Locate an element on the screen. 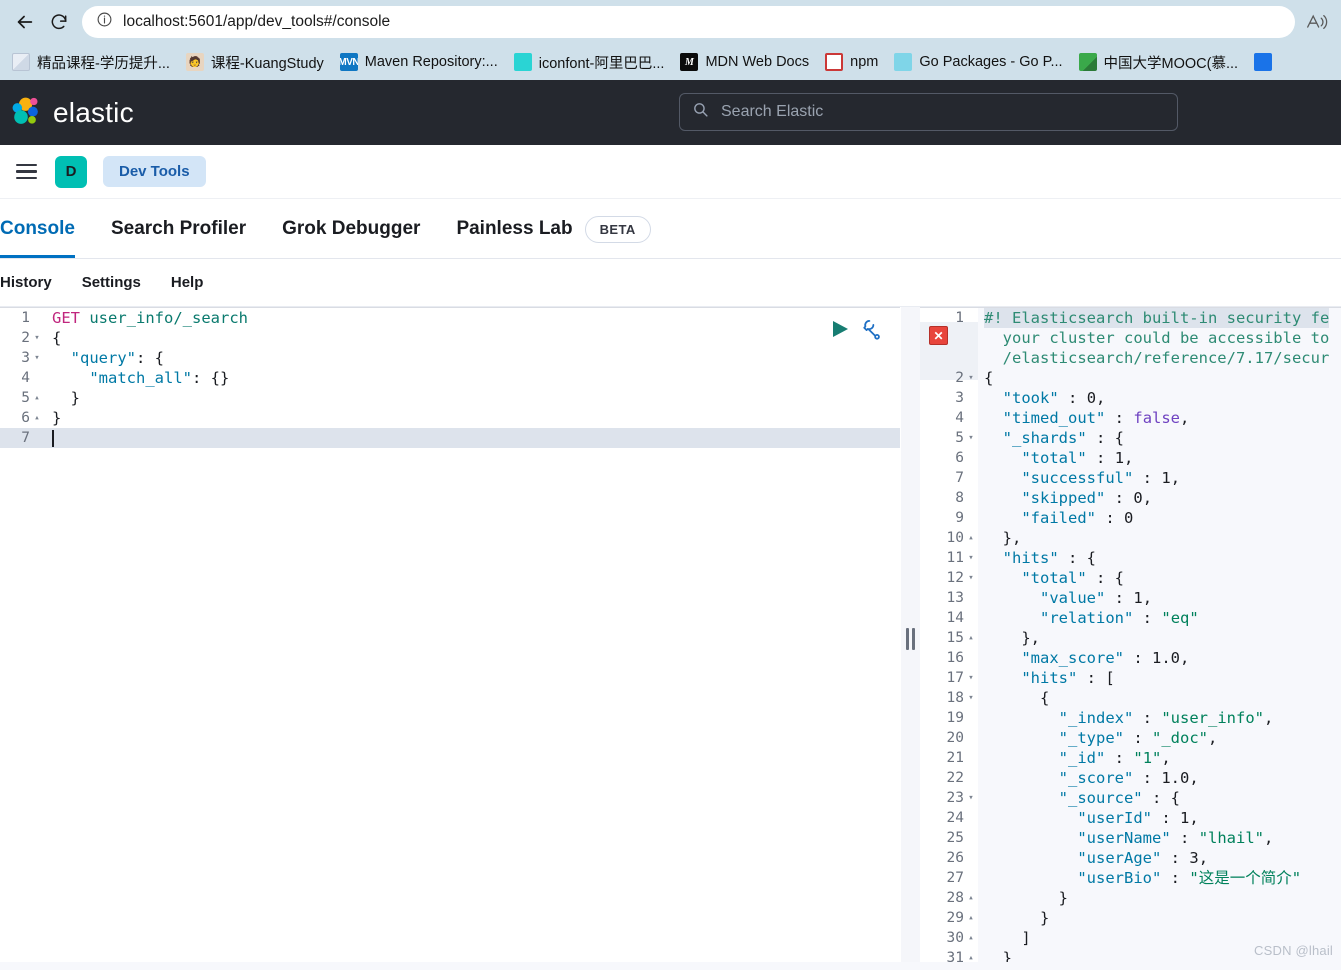  line-number: 22 is located at coordinates (955, 778).